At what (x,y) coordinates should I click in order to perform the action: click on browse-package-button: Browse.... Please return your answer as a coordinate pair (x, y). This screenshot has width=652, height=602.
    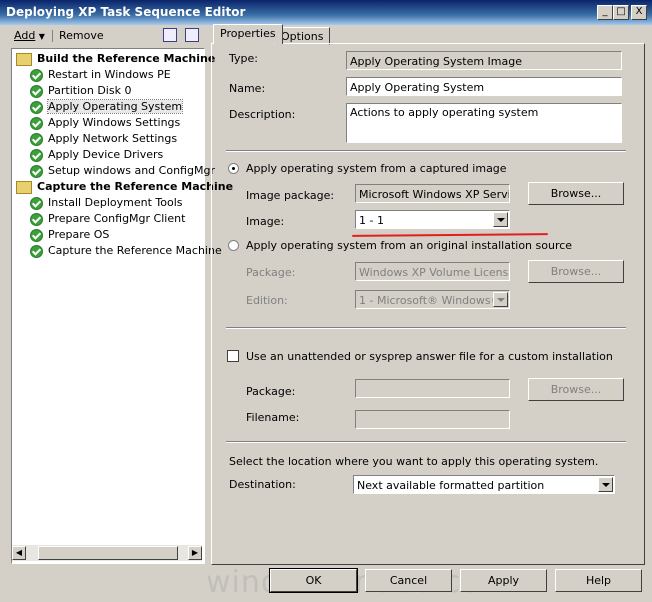
    Looking at the image, I should click on (576, 271).